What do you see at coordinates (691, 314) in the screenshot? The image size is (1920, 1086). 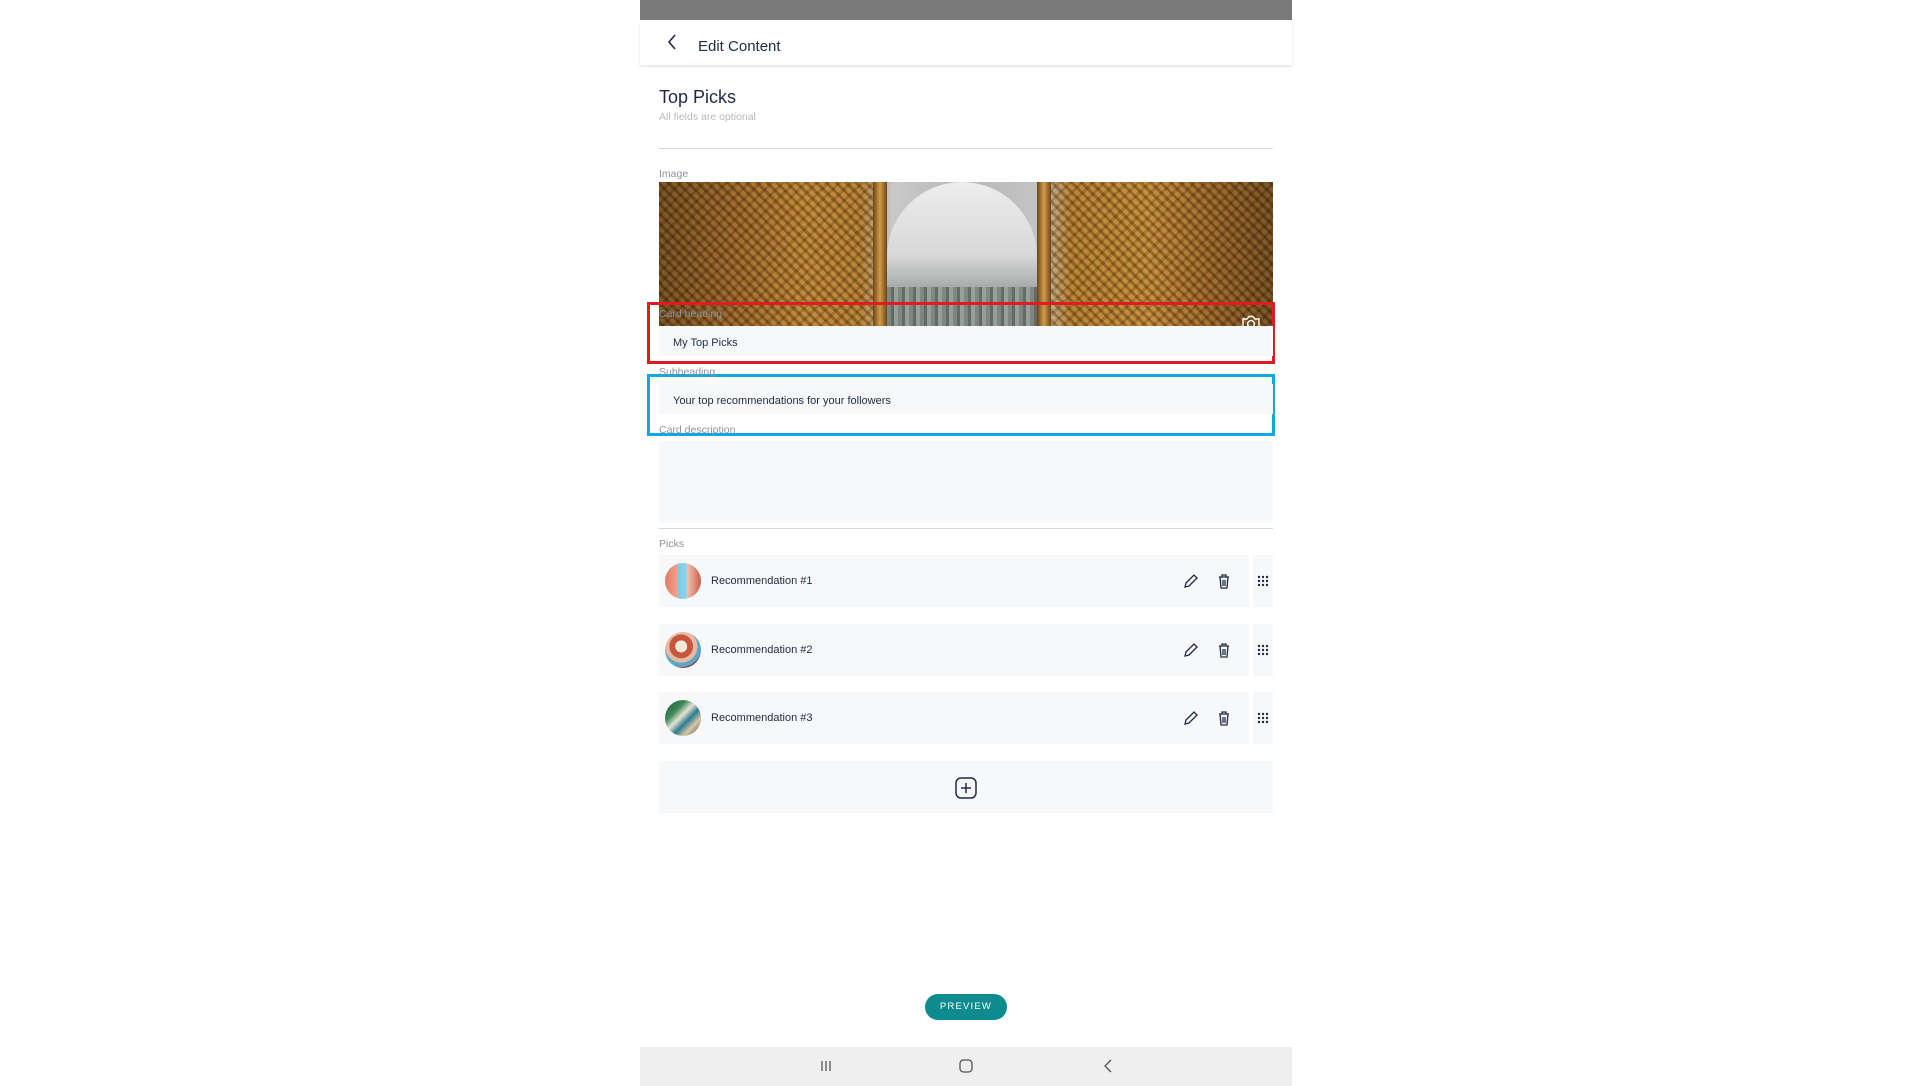 I see `card-heading-label: Card heading` at bounding box center [691, 314].